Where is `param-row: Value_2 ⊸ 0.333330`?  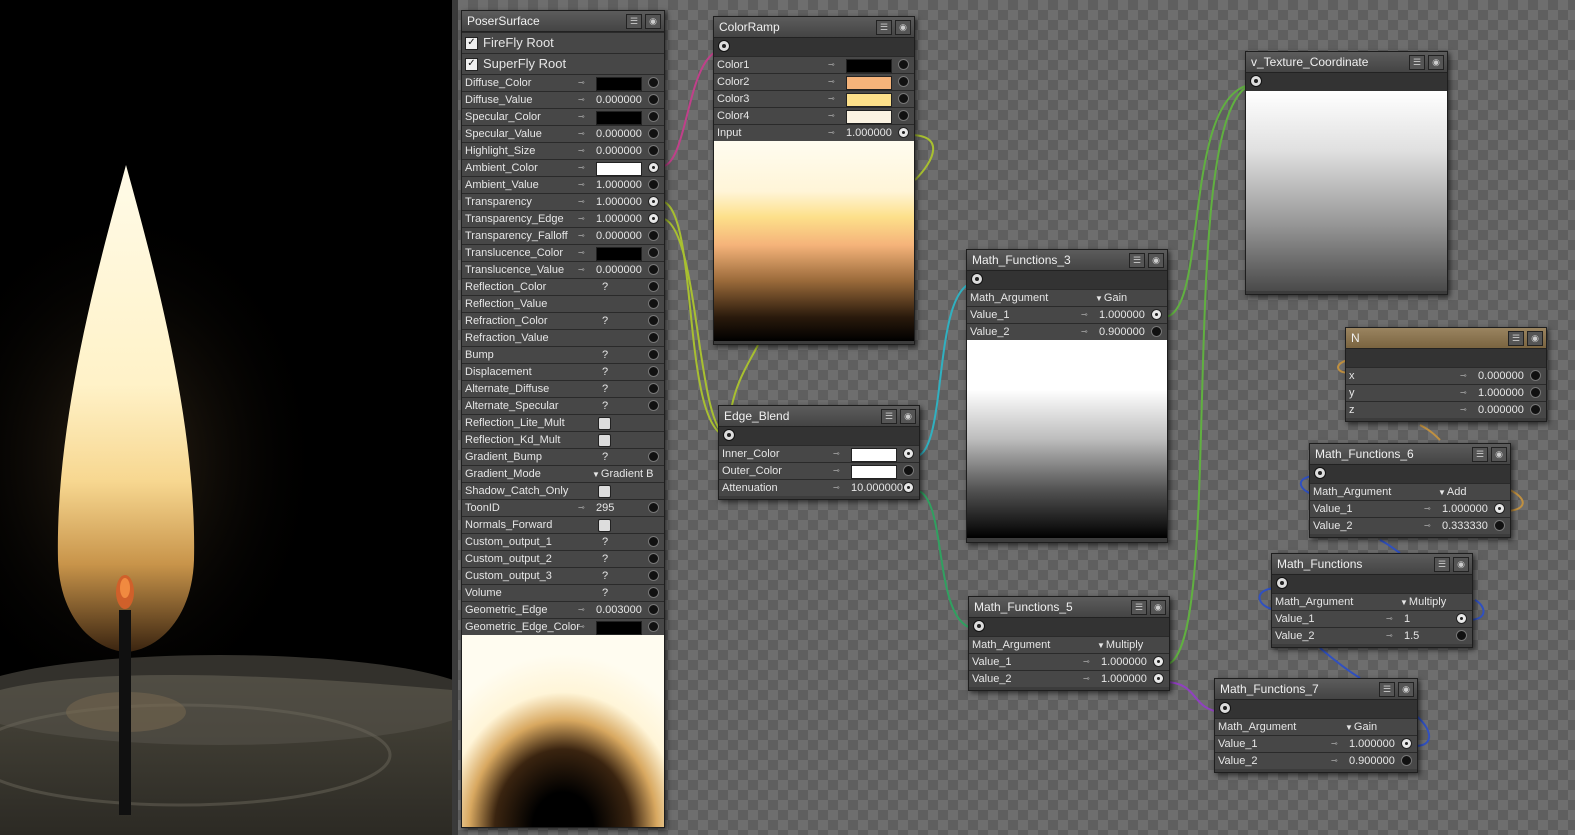
param-row: Value_2 ⊸ 0.333330 is located at coordinates (1410, 525).